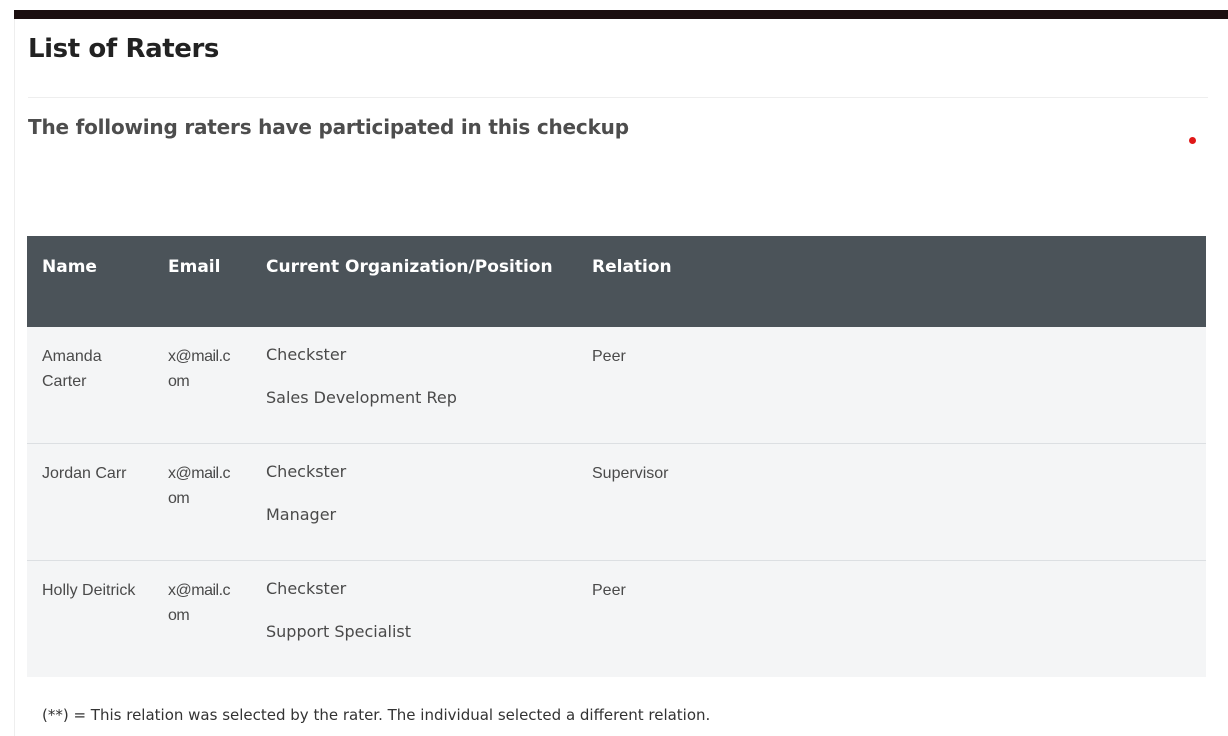  Describe the element at coordinates (414, 281) in the screenshot. I see `header-organization-position: Current Organization/Position` at that location.